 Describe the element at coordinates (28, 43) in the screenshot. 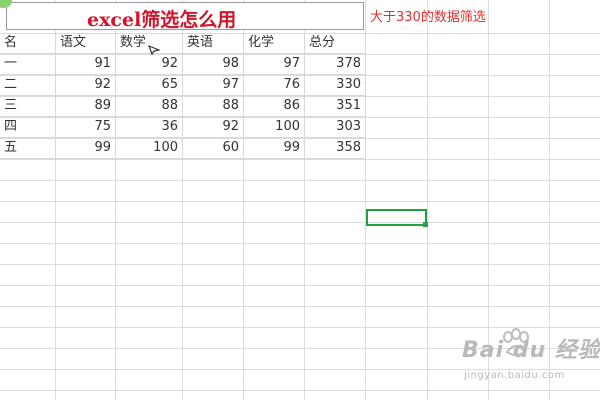

I see `header-cell-name: 名` at that location.